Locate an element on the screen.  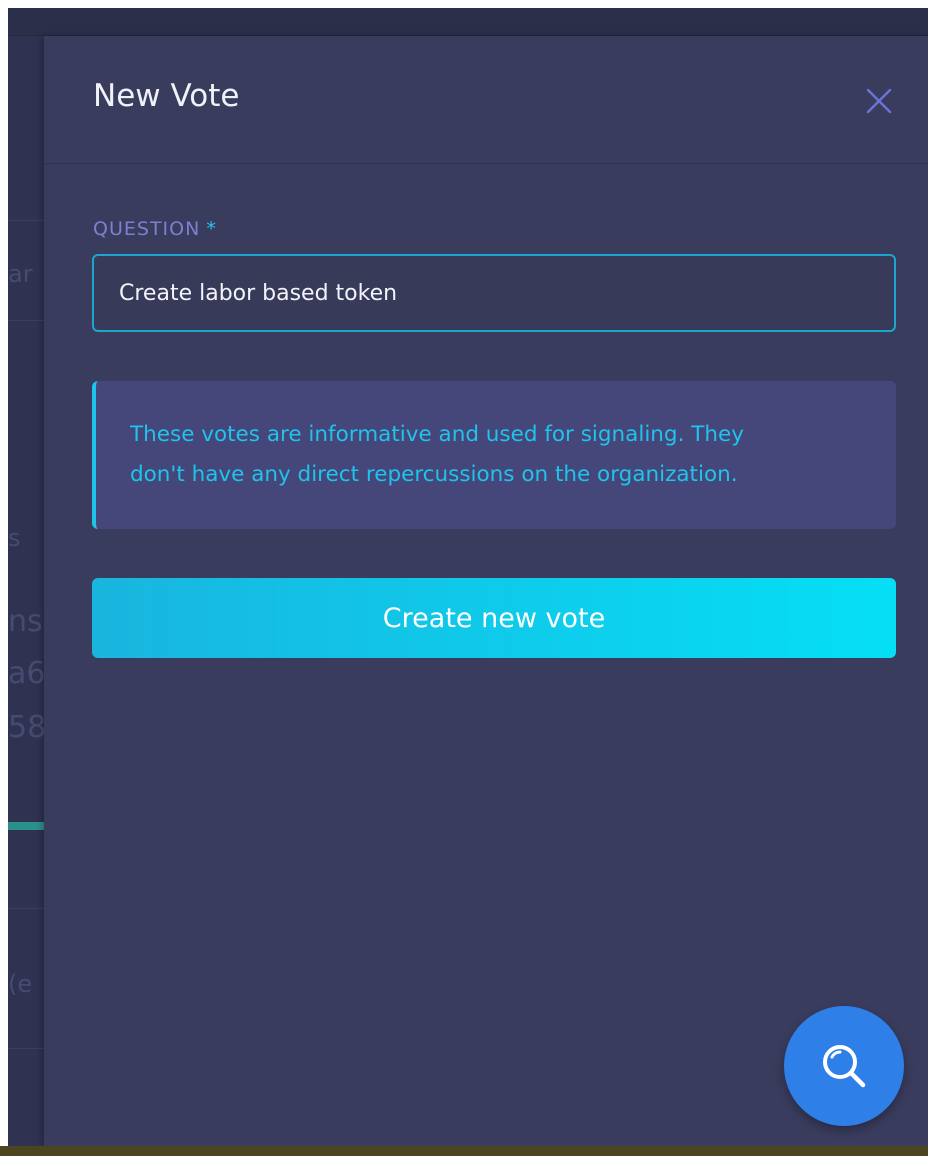
background-topbar is located at coordinates (468, 22).